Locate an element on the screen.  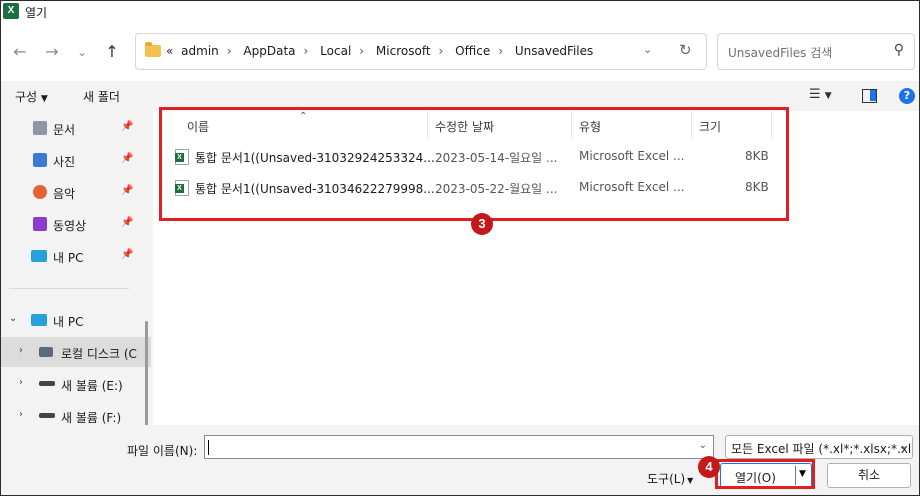
sidebar-item-label: 새 볼륨 (F:) is located at coordinates (91, 418).